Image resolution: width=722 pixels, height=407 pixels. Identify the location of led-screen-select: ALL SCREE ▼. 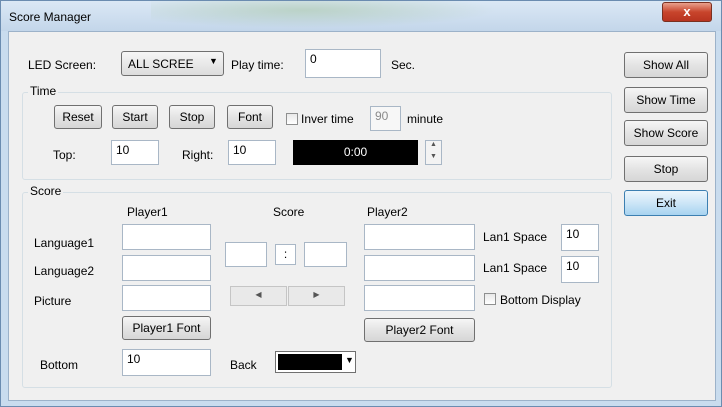
(172, 63).